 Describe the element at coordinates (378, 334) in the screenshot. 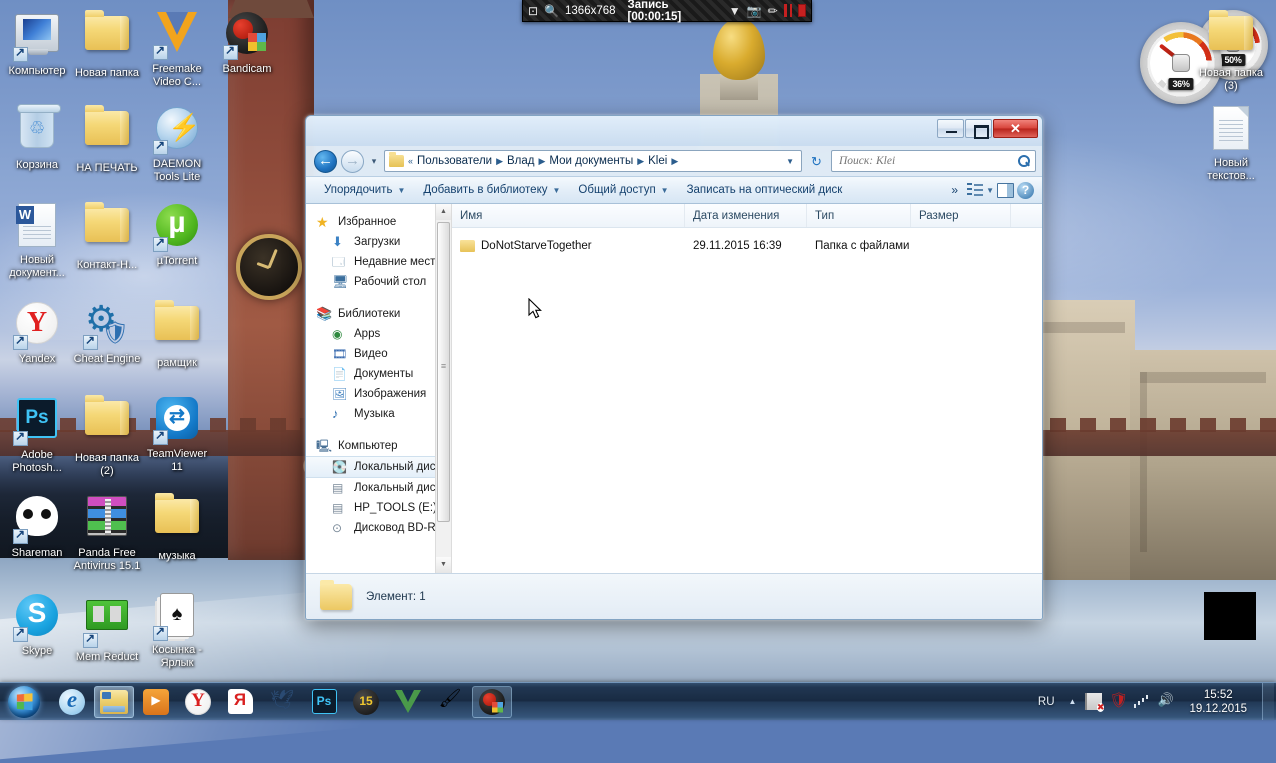

I see `sidebar-item-apps: ◉ Apps` at that location.